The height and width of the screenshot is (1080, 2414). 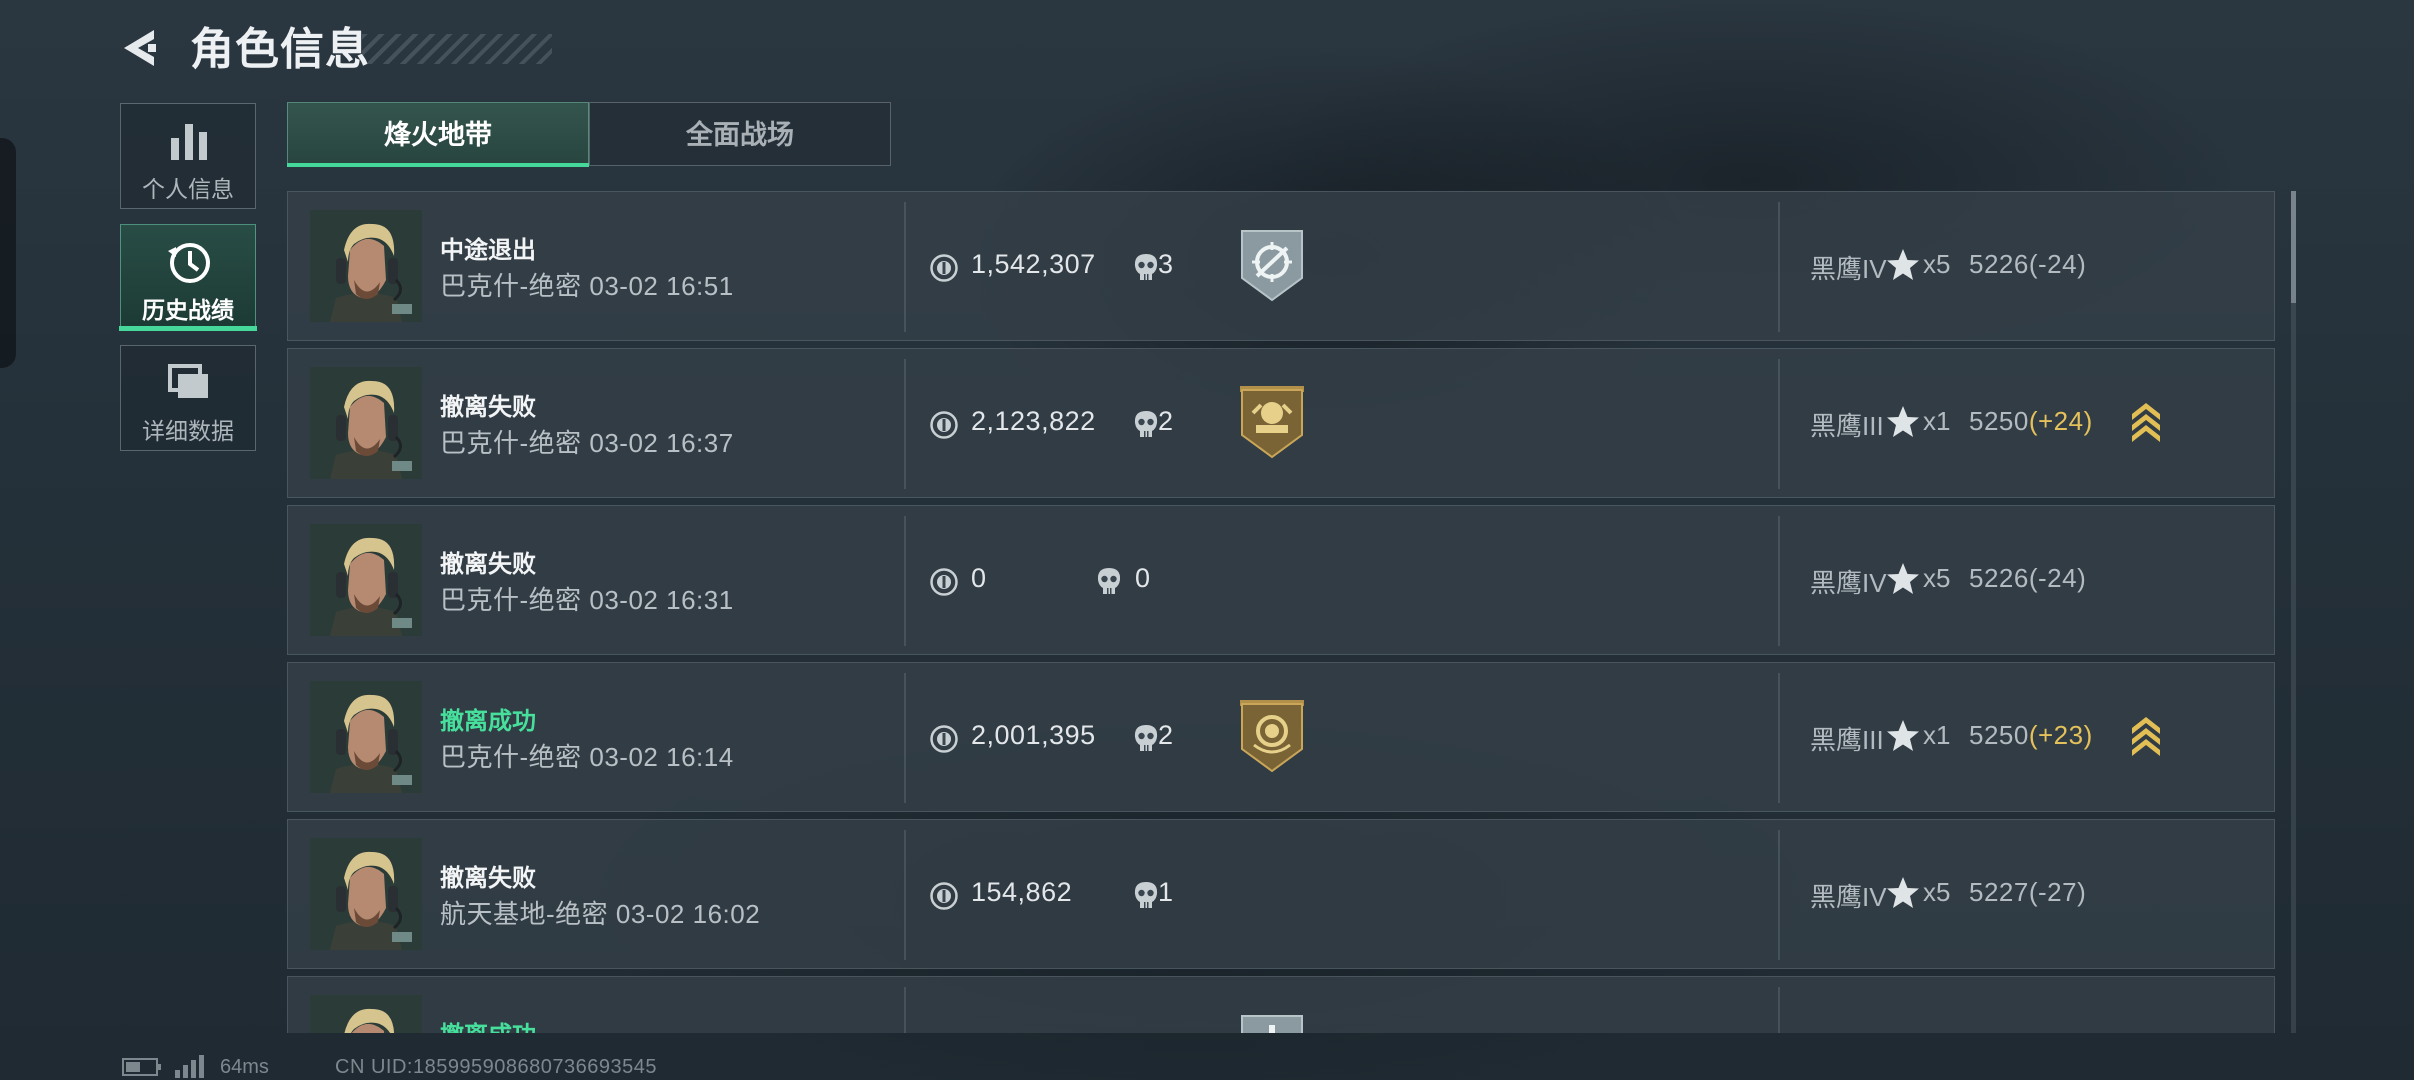 I want to click on crosshair-badge-icon, so click(x=1272, y=265).